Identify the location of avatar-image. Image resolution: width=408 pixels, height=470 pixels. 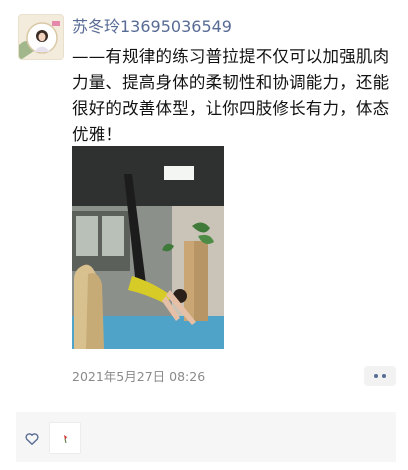
(41, 37).